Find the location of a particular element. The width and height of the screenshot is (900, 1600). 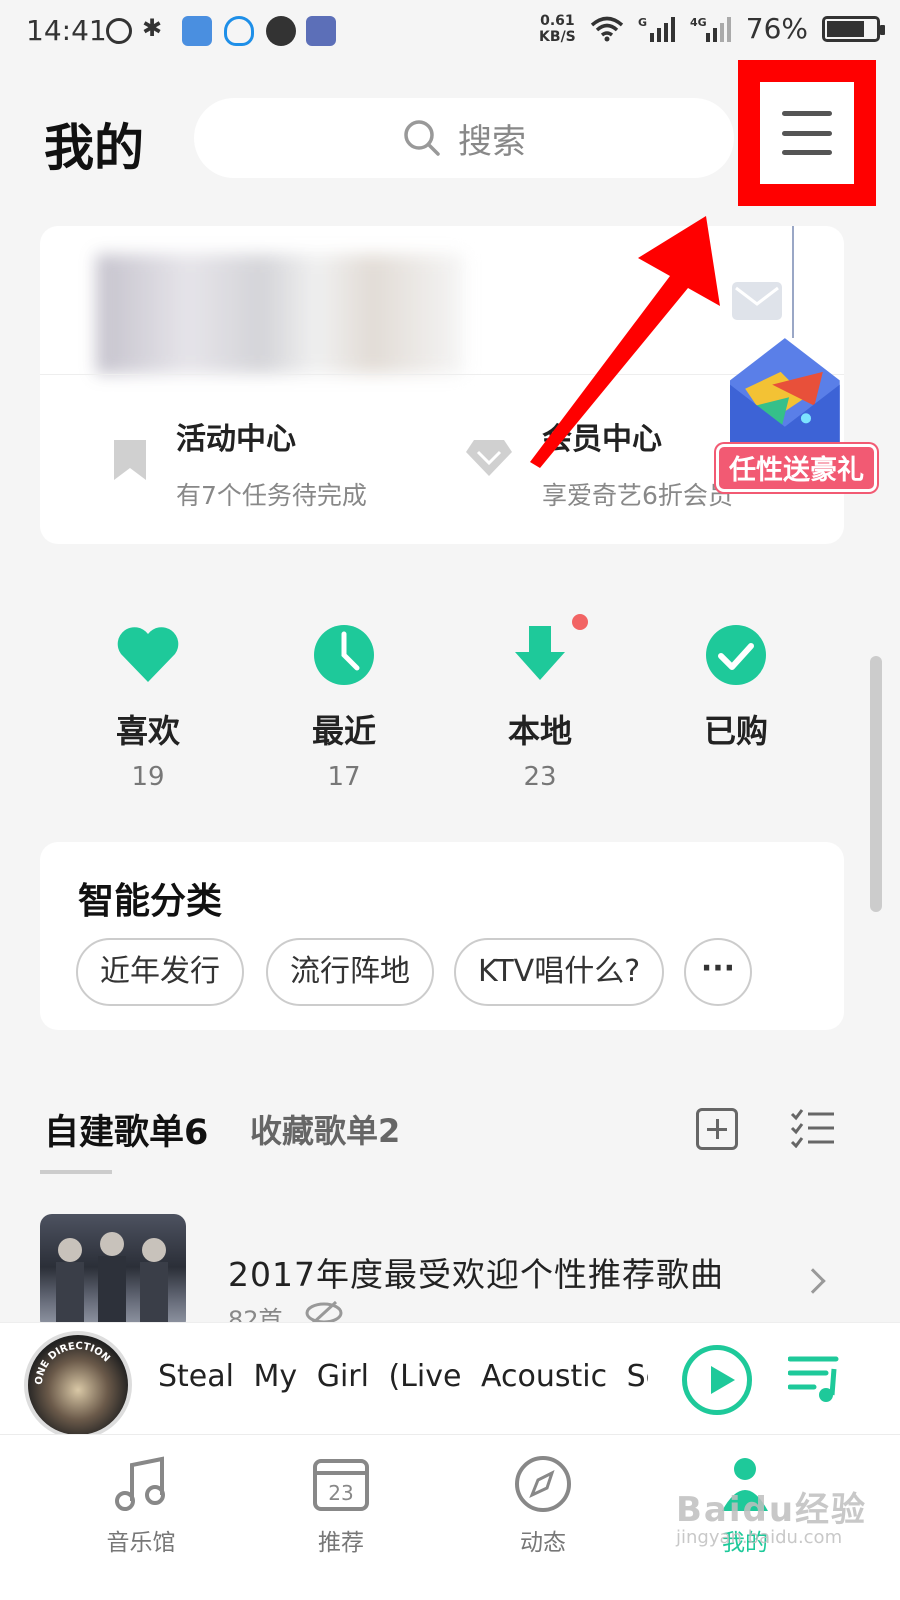

nav-music-hall: 音乐馆 is located at coordinates (141, 1506).